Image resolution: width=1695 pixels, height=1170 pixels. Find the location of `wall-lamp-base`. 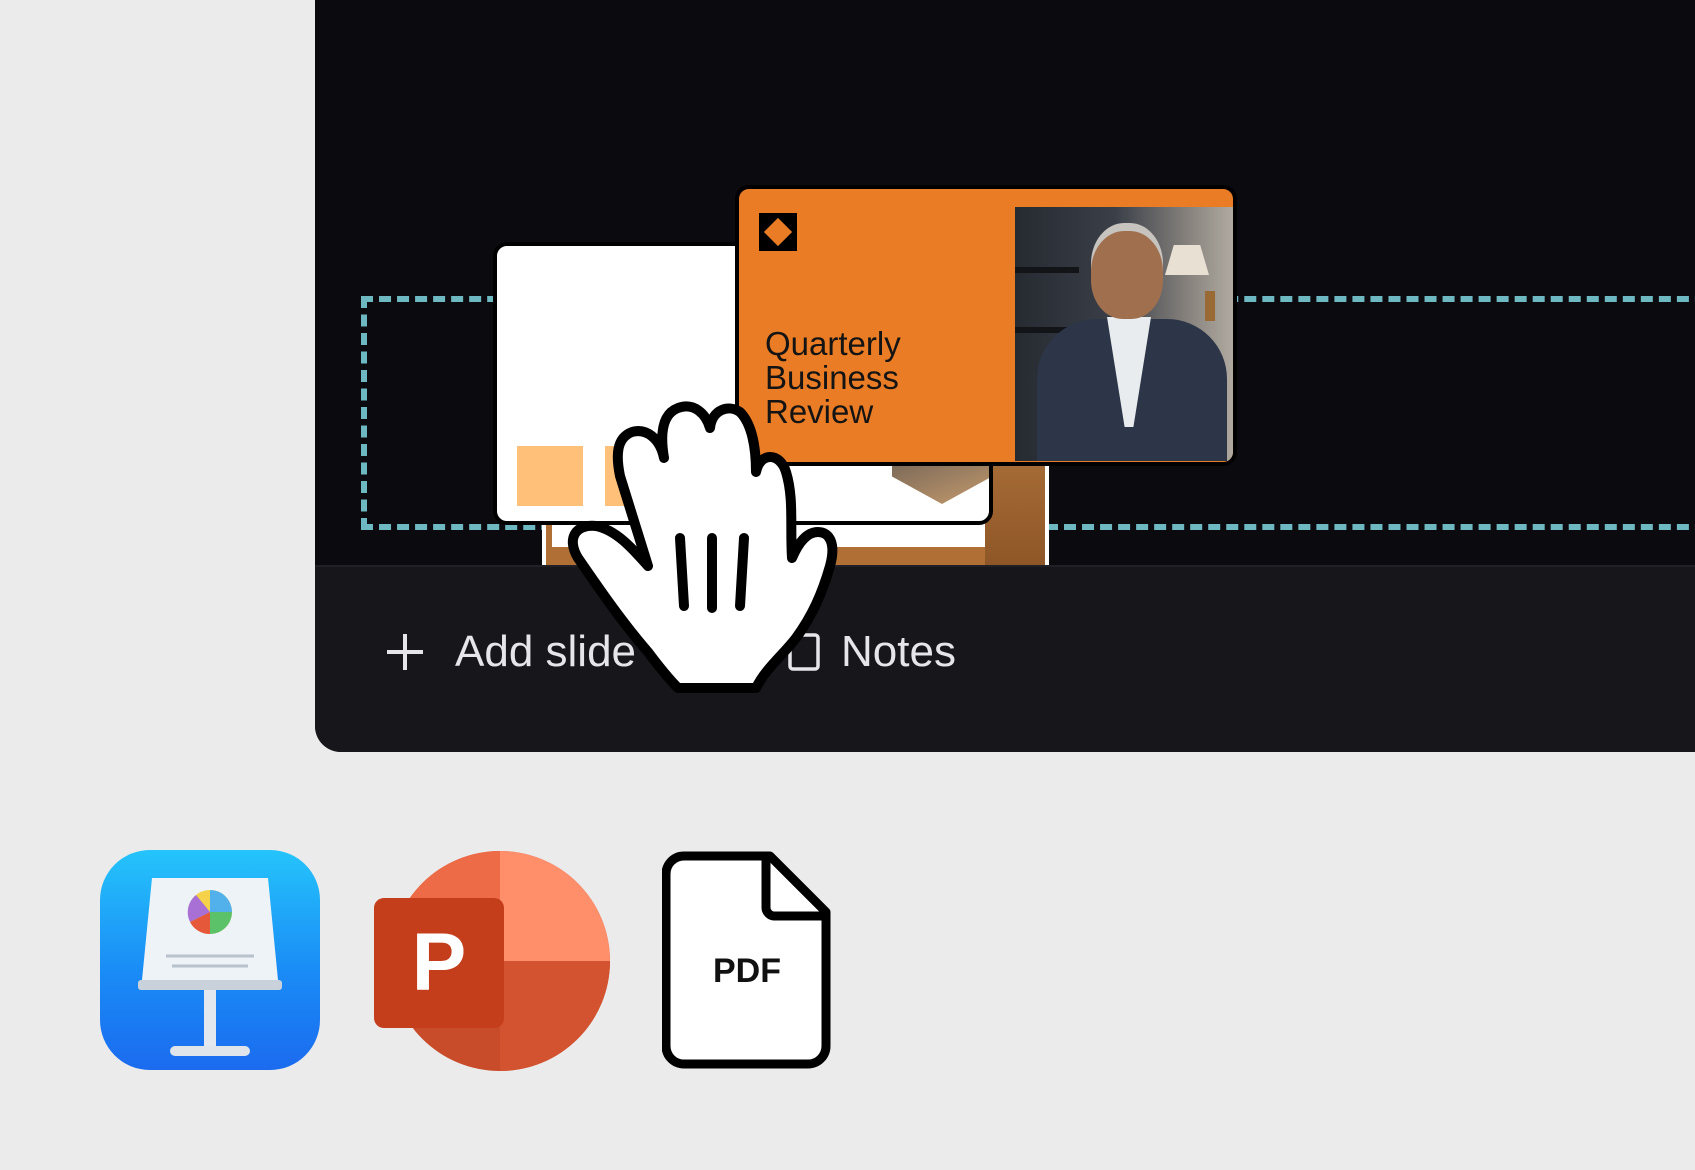

wall-lamp-base is located at coordinates (1210, 306).